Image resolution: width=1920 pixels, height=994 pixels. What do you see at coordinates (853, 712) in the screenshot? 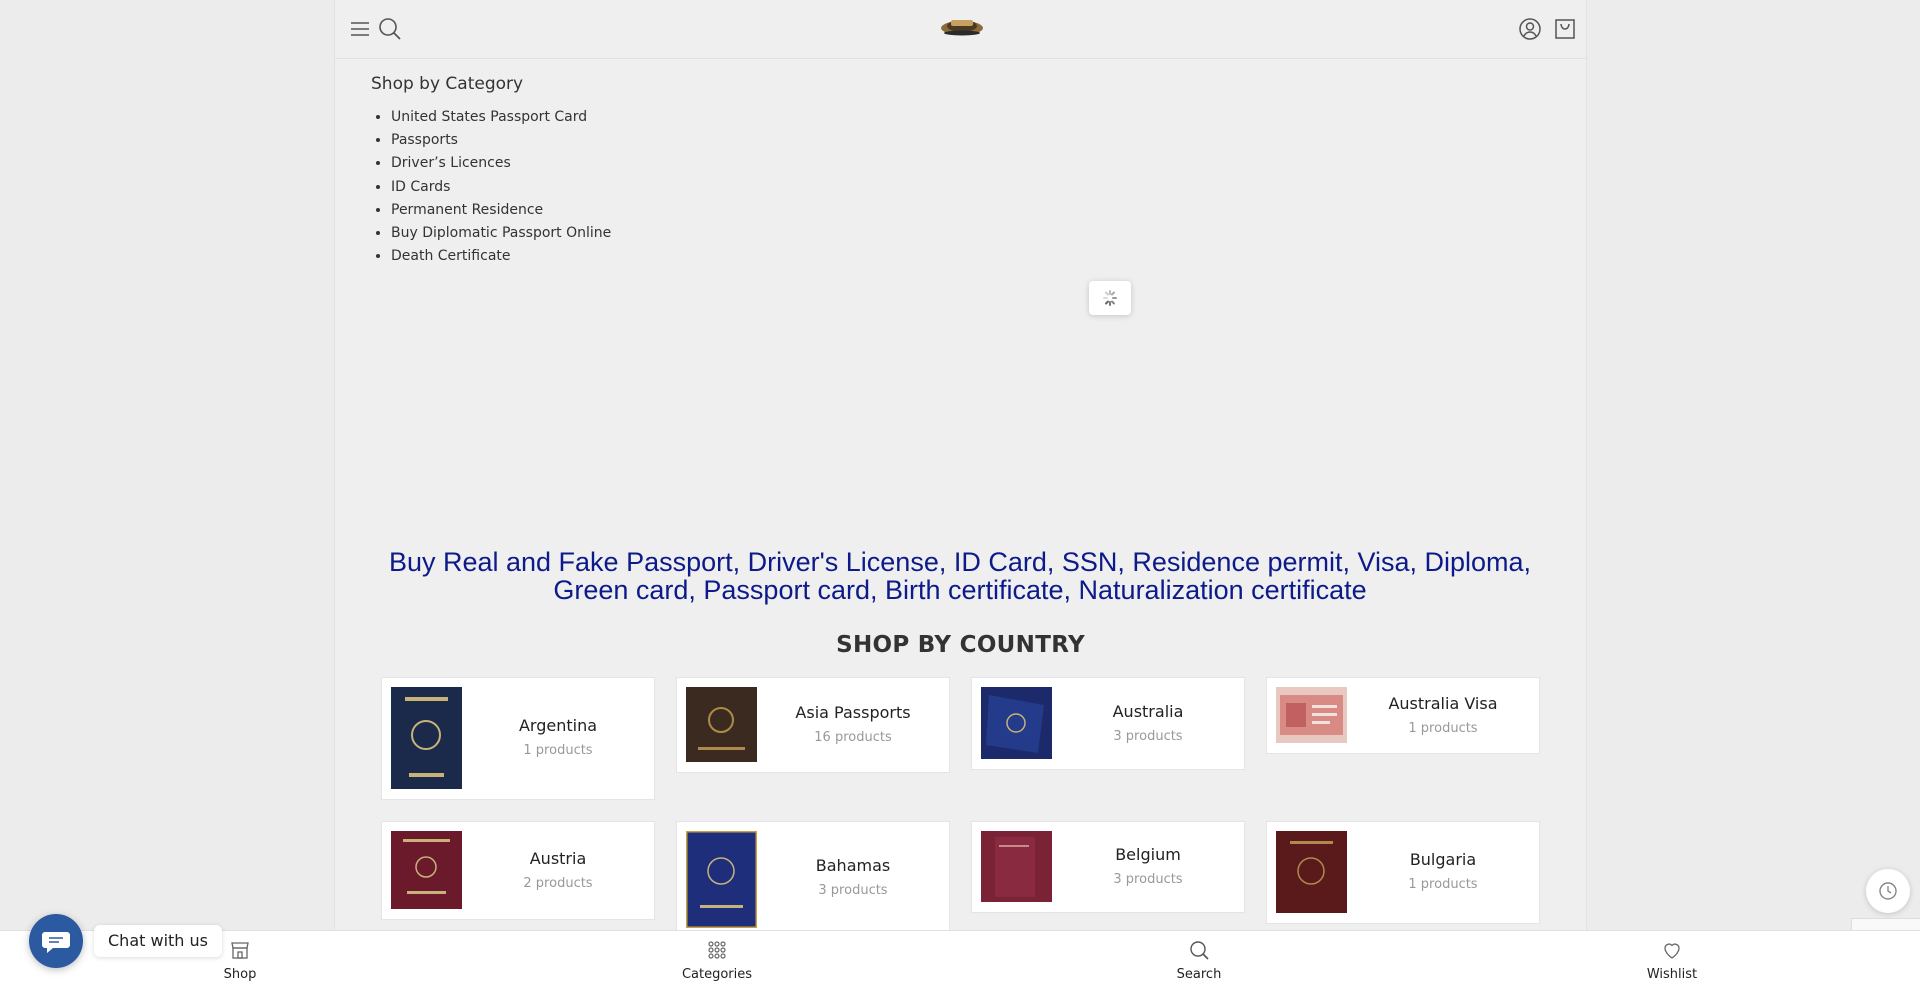
I see `country-name: Asia Passports` at bounding box center [853, 712].